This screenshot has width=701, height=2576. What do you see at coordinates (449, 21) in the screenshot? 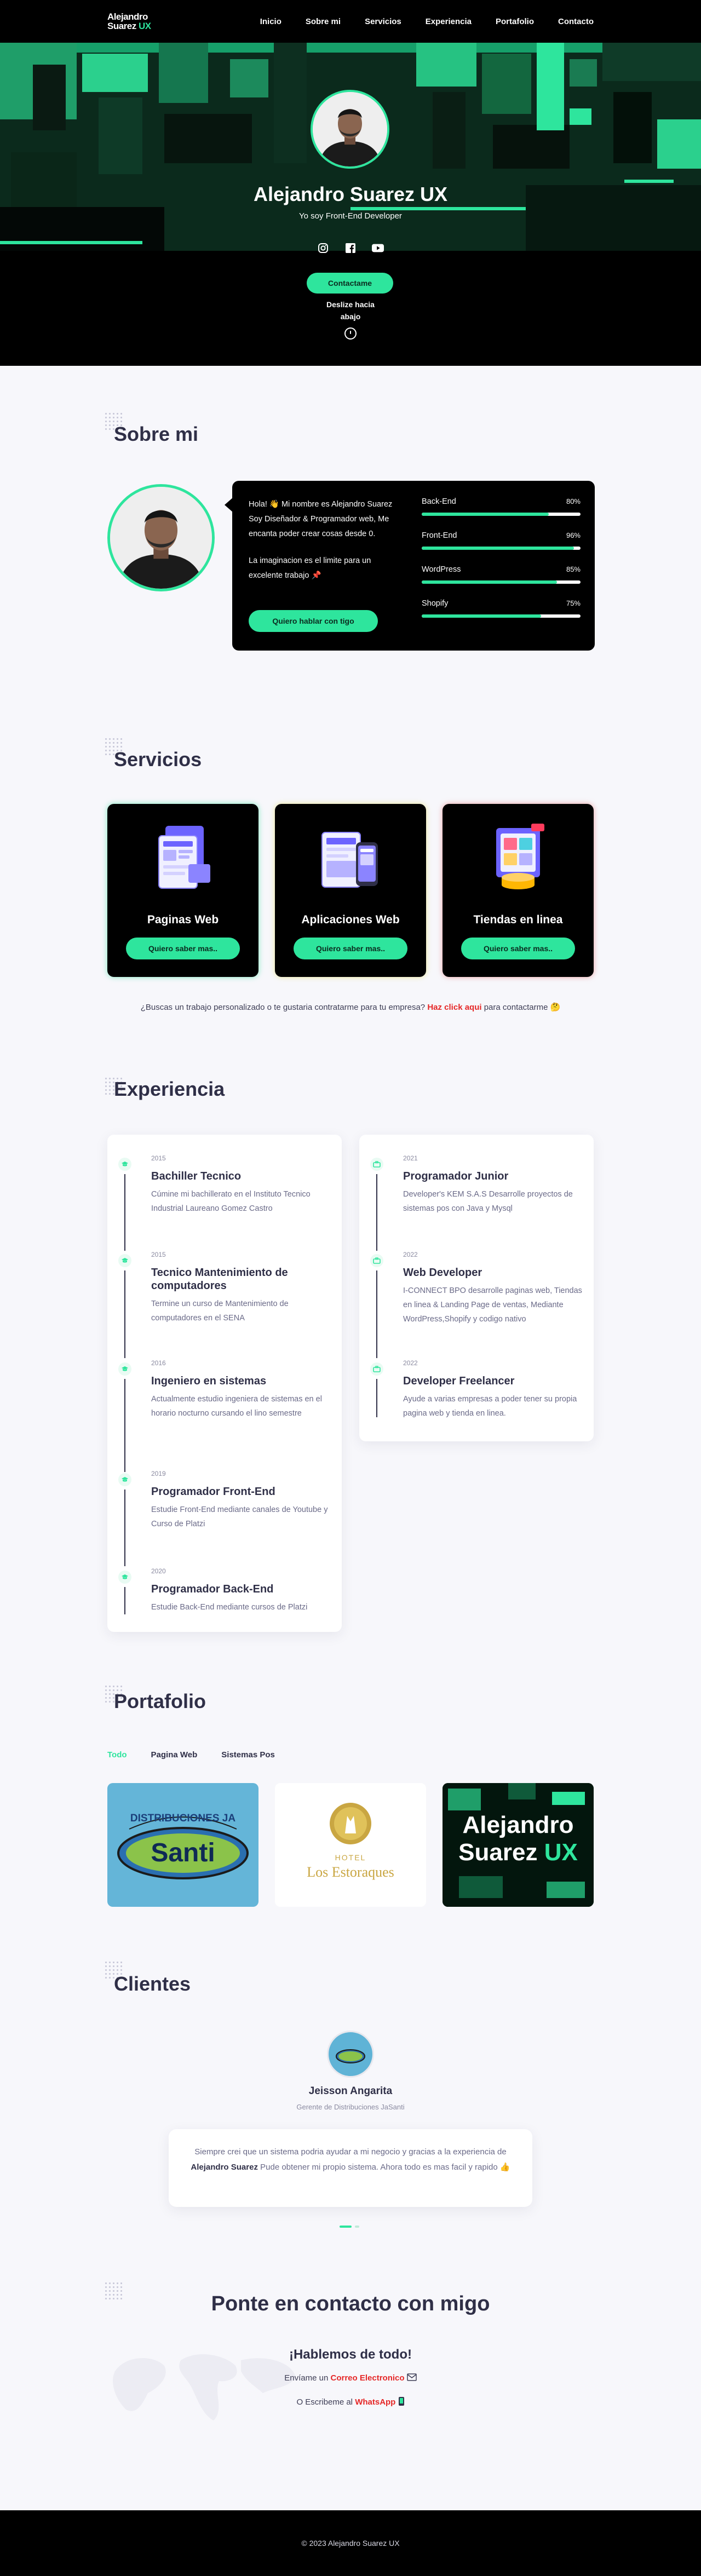
I see `nav-link-experiencia: Experiencia` at bounding box center [449, 21].